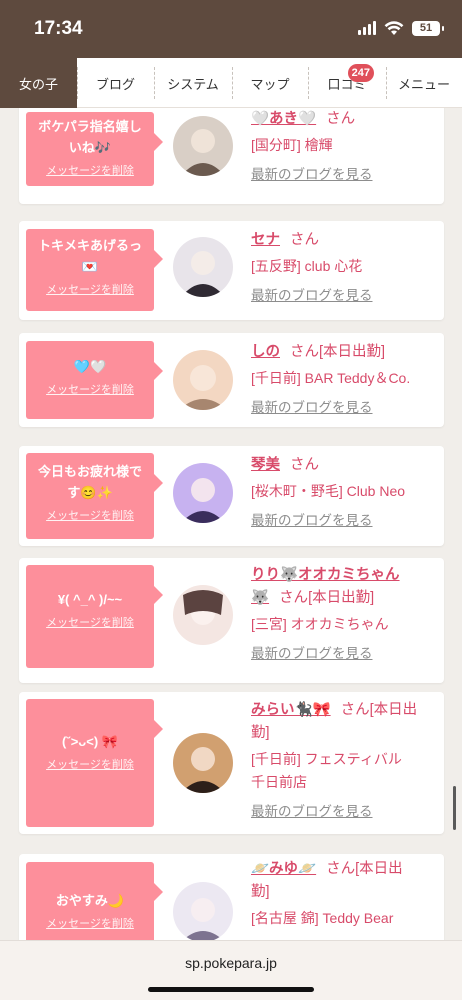  What do you see at coordinates (331, 378) in the screenshot?
I see `shop-name: [千日前] BAR Teddy＆Co.` at bounding box center [331, 378].